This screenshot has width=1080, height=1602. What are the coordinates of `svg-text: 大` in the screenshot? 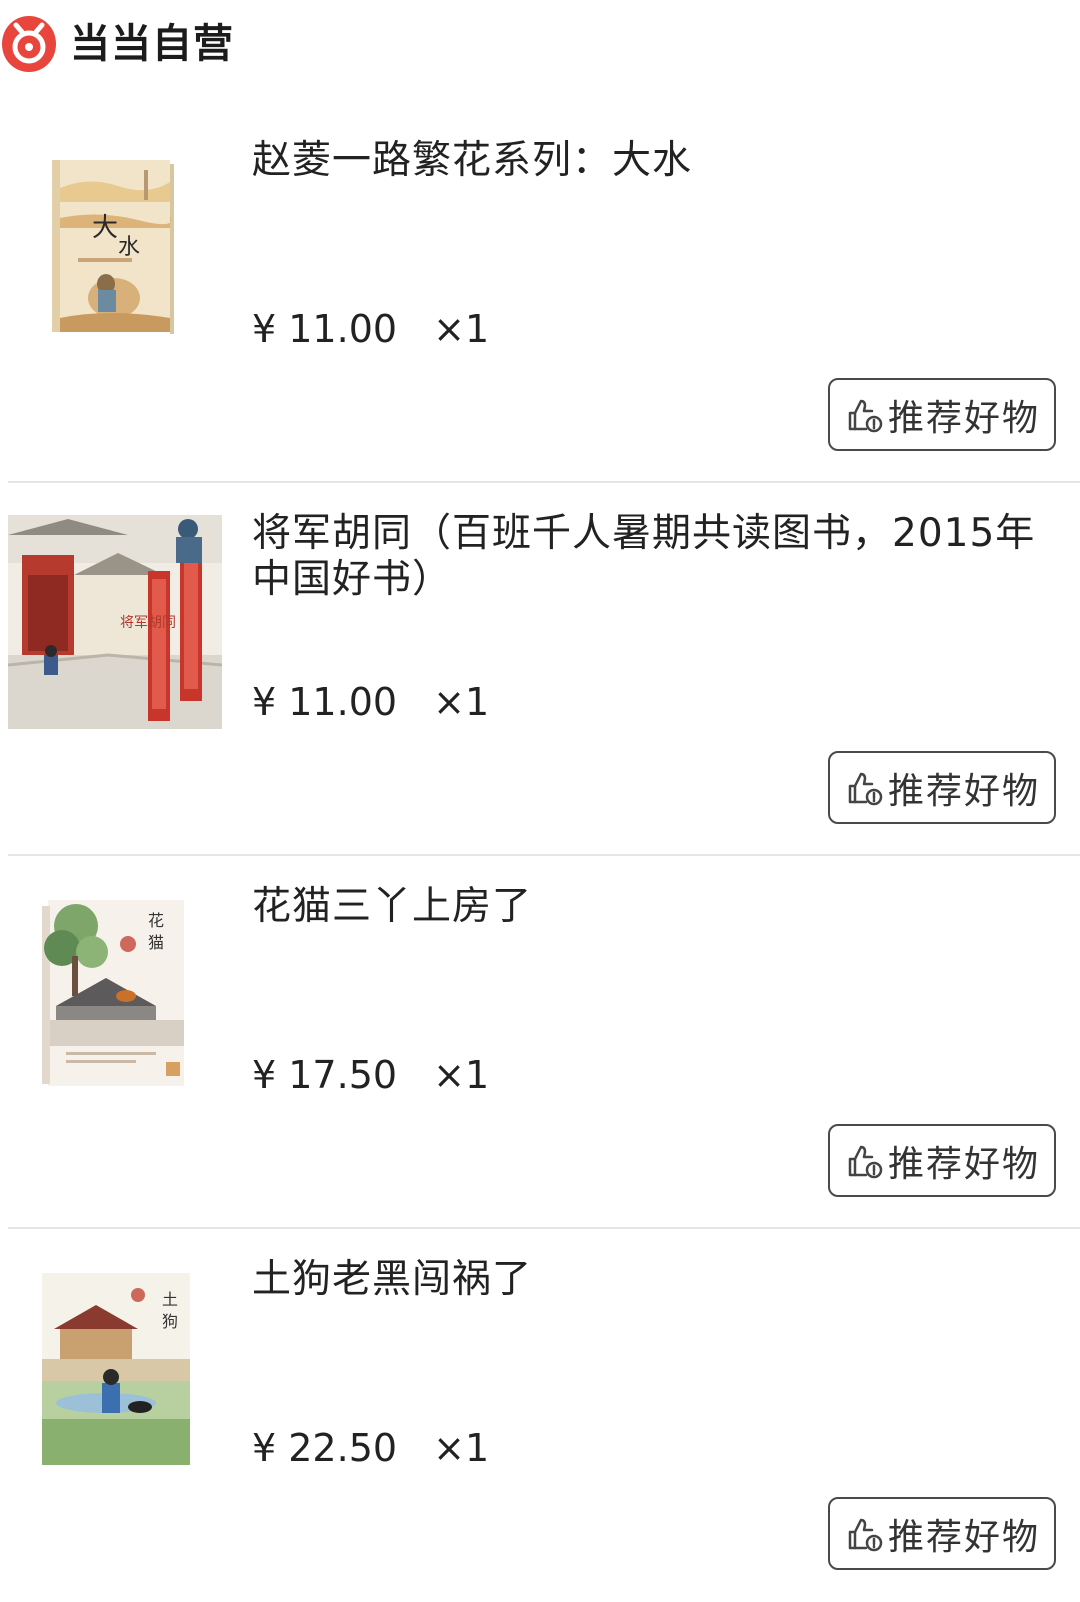 It's located at (105, 228).